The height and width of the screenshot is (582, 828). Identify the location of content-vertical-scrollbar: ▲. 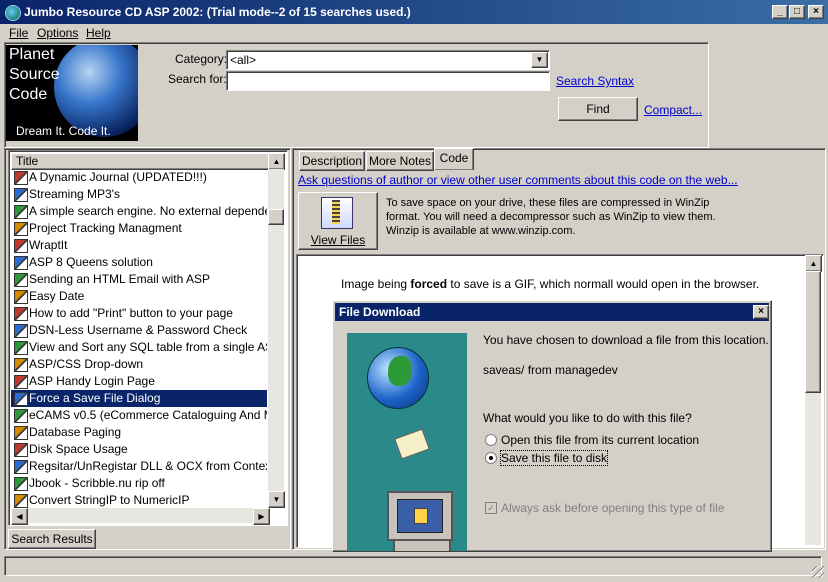
(813, 400).